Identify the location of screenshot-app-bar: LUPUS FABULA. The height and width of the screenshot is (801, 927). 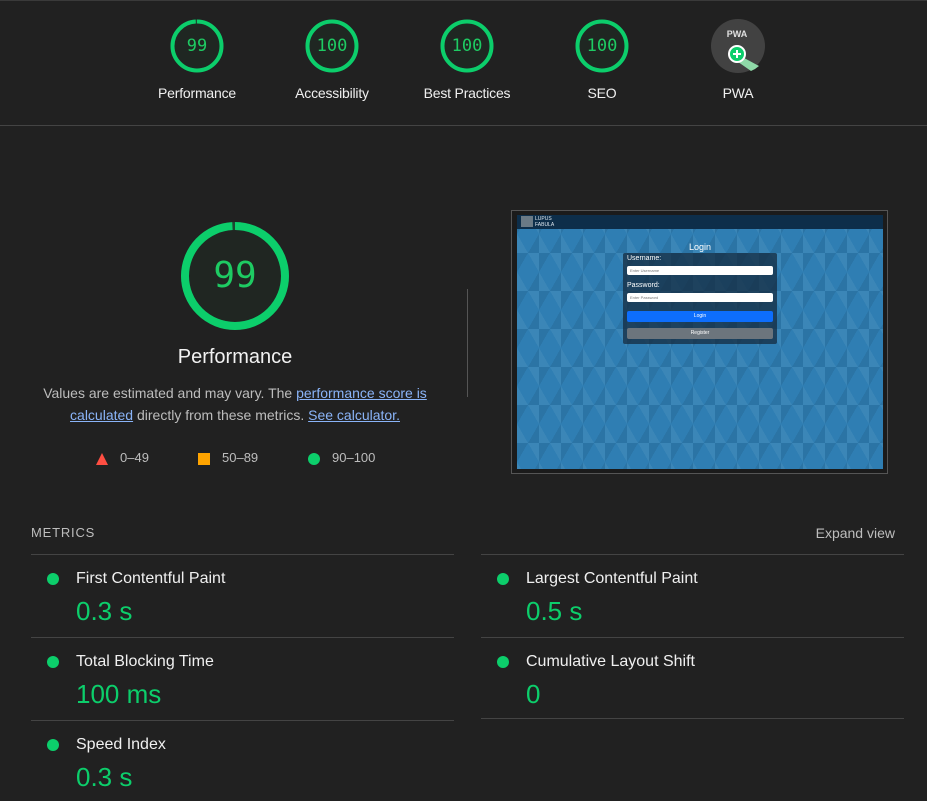
(700, 222).